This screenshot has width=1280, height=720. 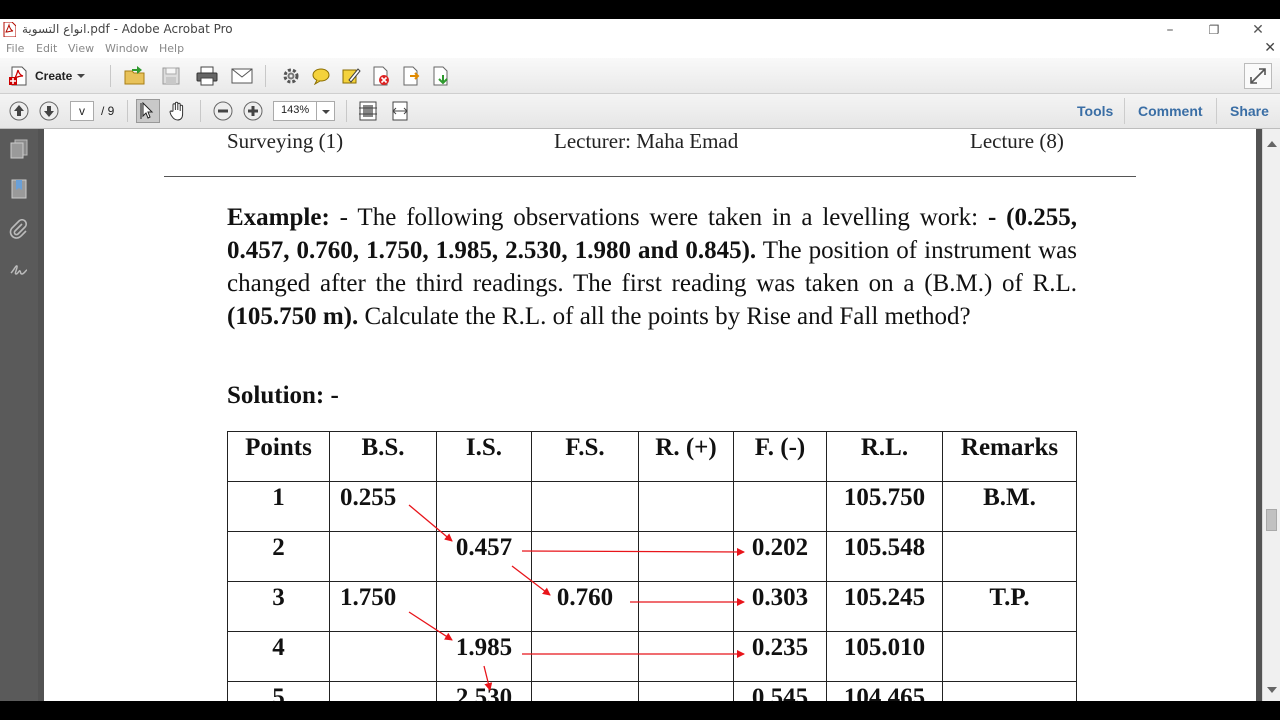 What do you see at coordinates (1009, 447) in the screenshot?
I see `header-remarks: Remarks` at bounding box center [1009, 447].